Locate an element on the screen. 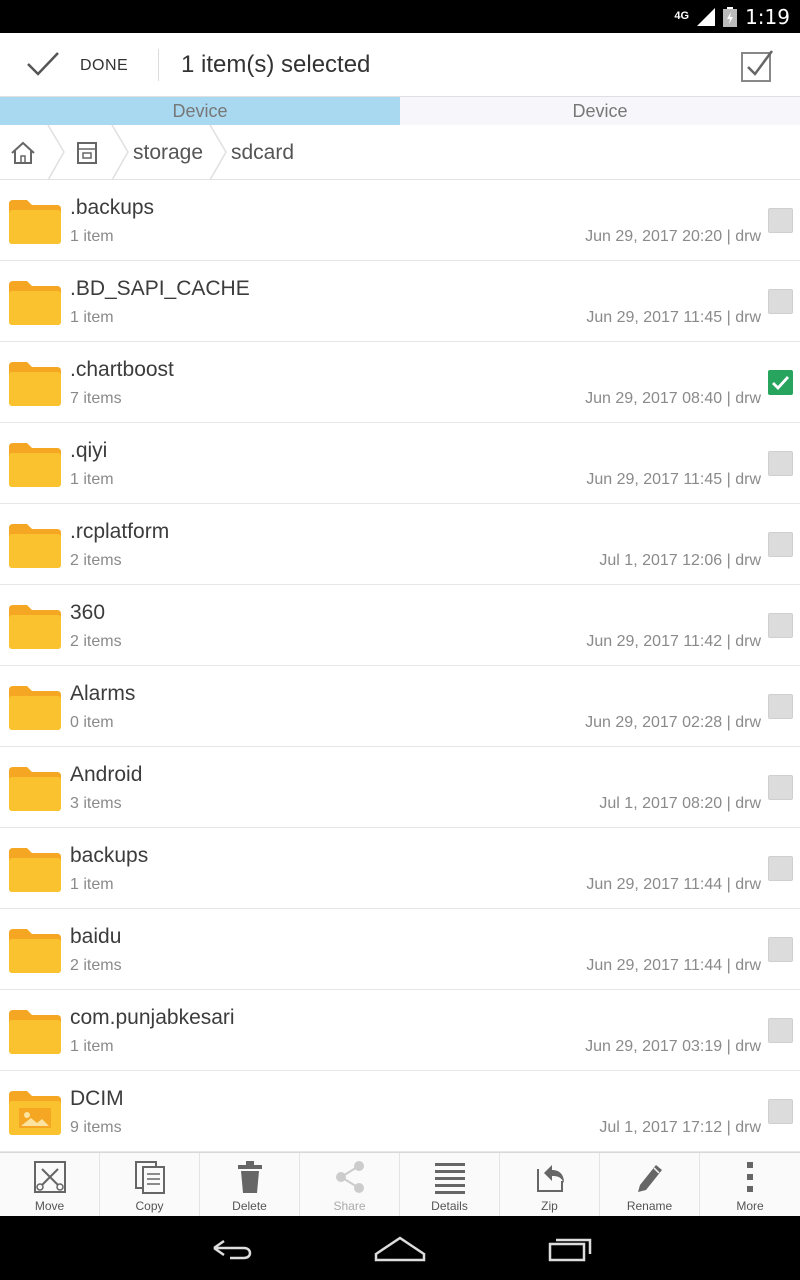  rename-icon is located at coordinates (649, 1178).